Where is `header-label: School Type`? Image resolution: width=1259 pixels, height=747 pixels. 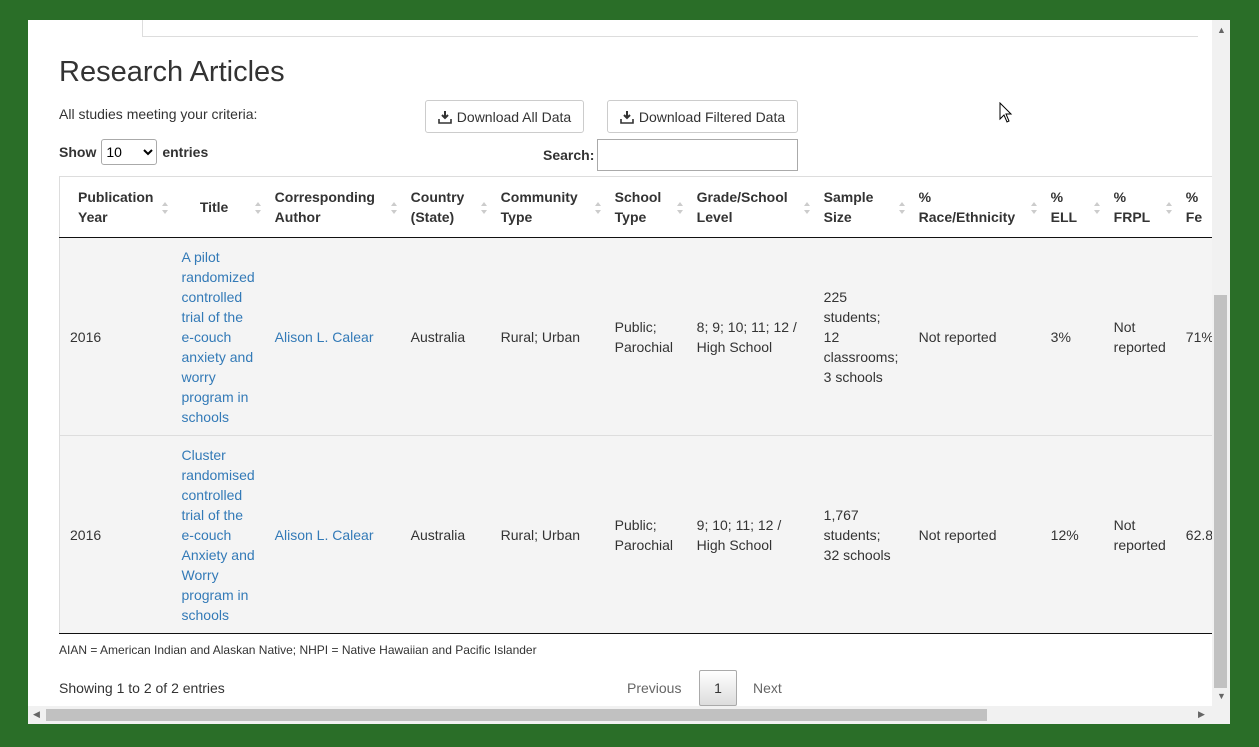 header-label: School Type is located at coordinates (638, 207).